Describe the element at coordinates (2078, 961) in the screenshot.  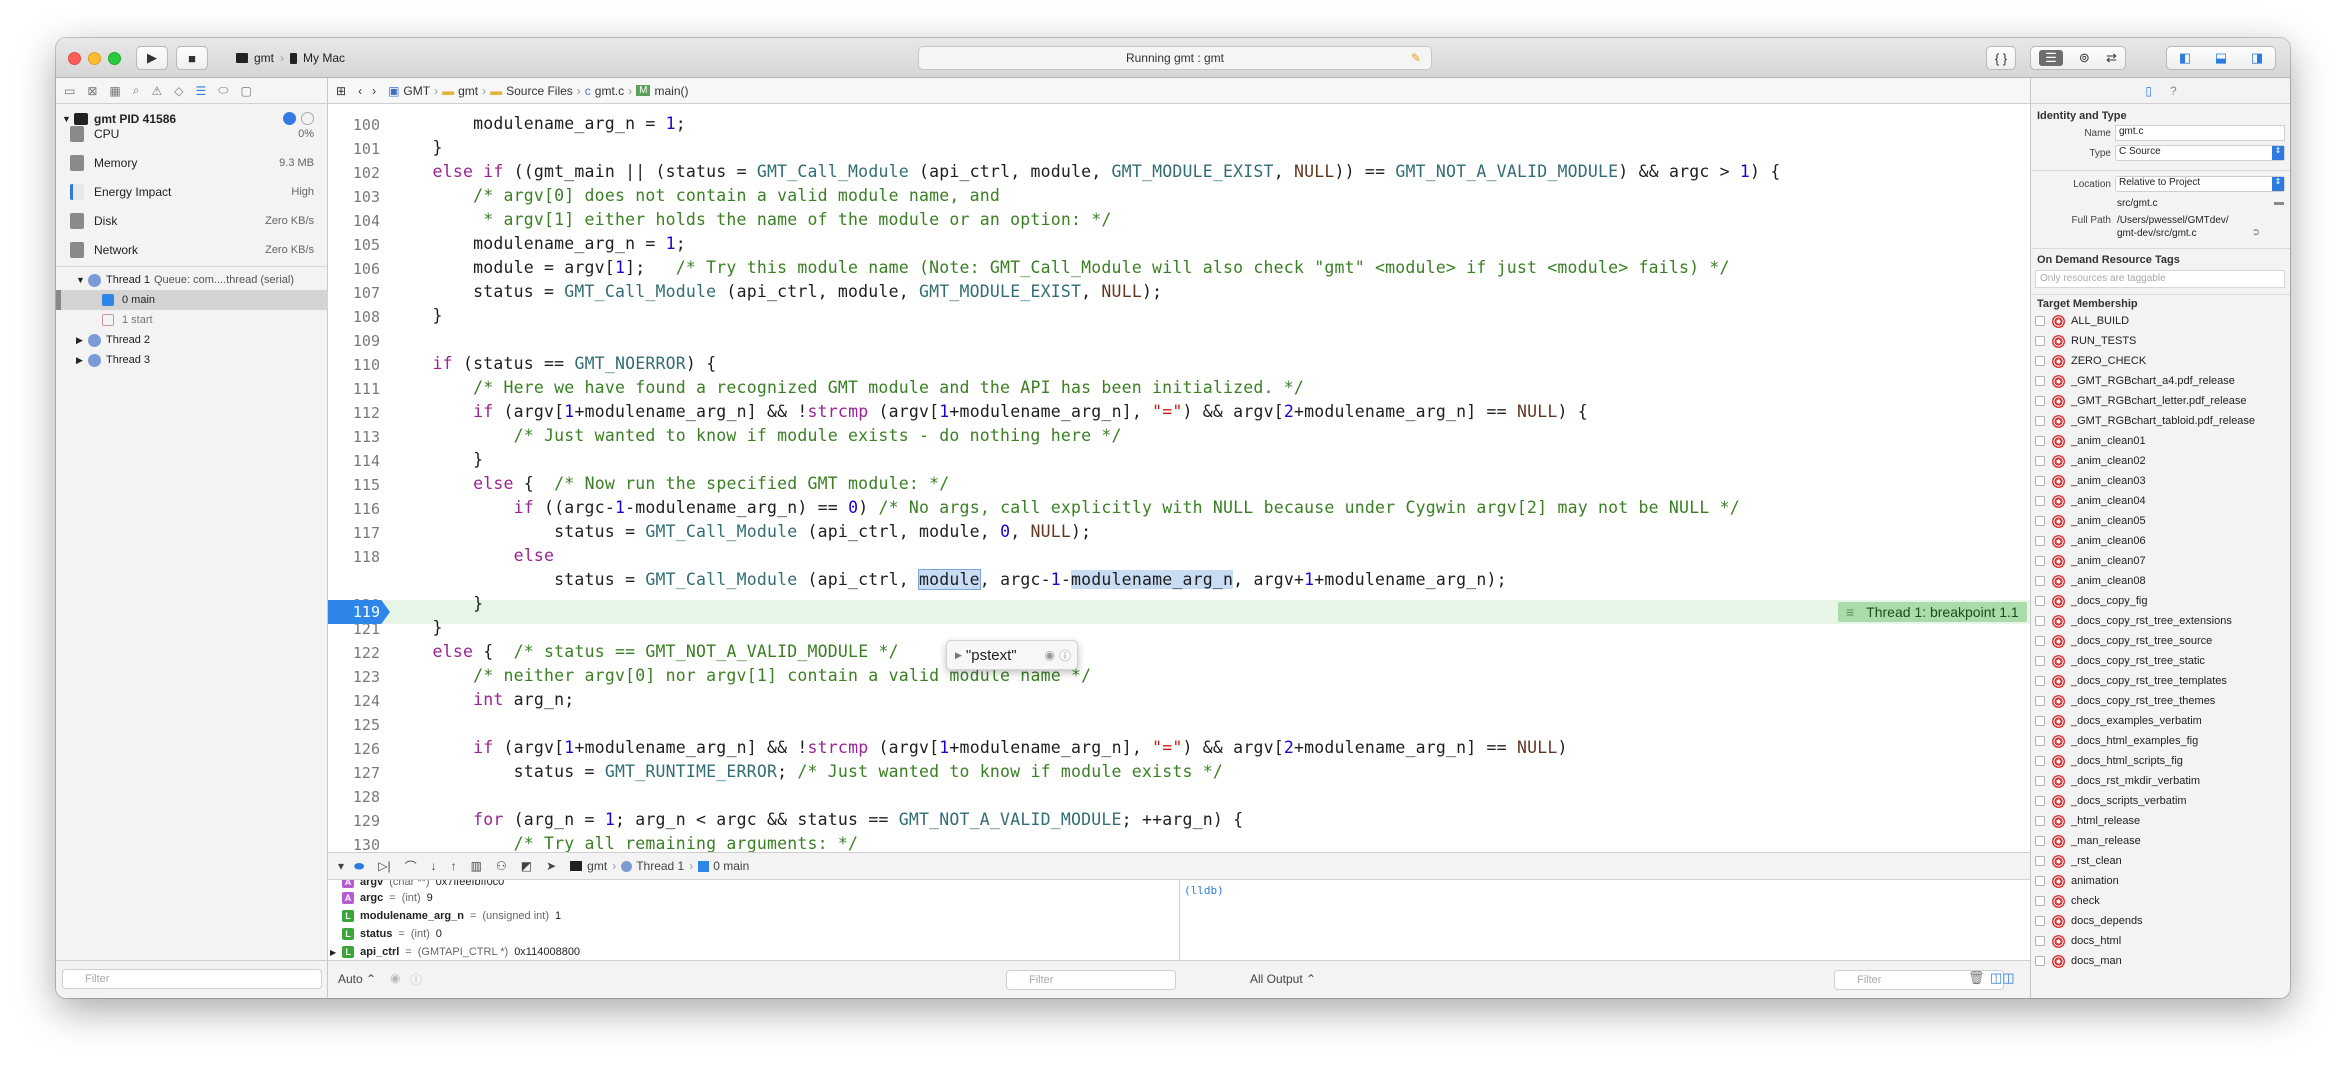
I see `target-row: docs_man` at that location.